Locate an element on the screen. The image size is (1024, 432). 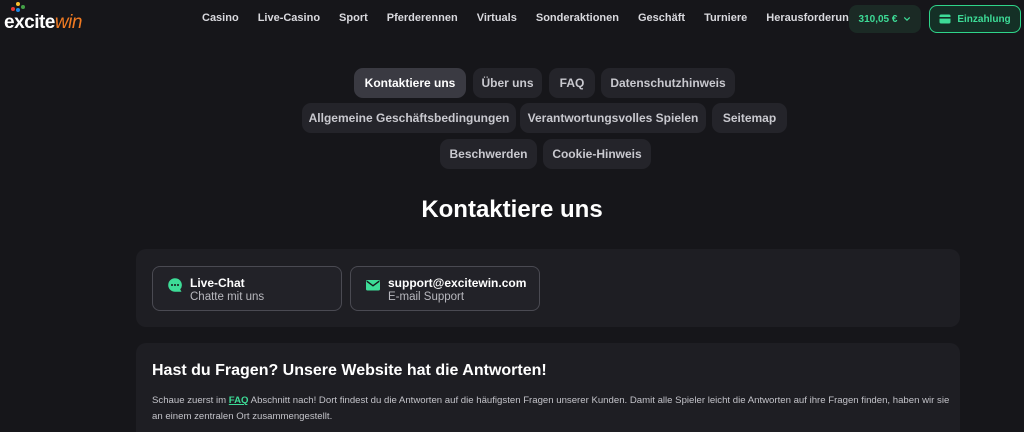
faq-text-before: Schaue zuerst im is located at coordinates (190, 400).